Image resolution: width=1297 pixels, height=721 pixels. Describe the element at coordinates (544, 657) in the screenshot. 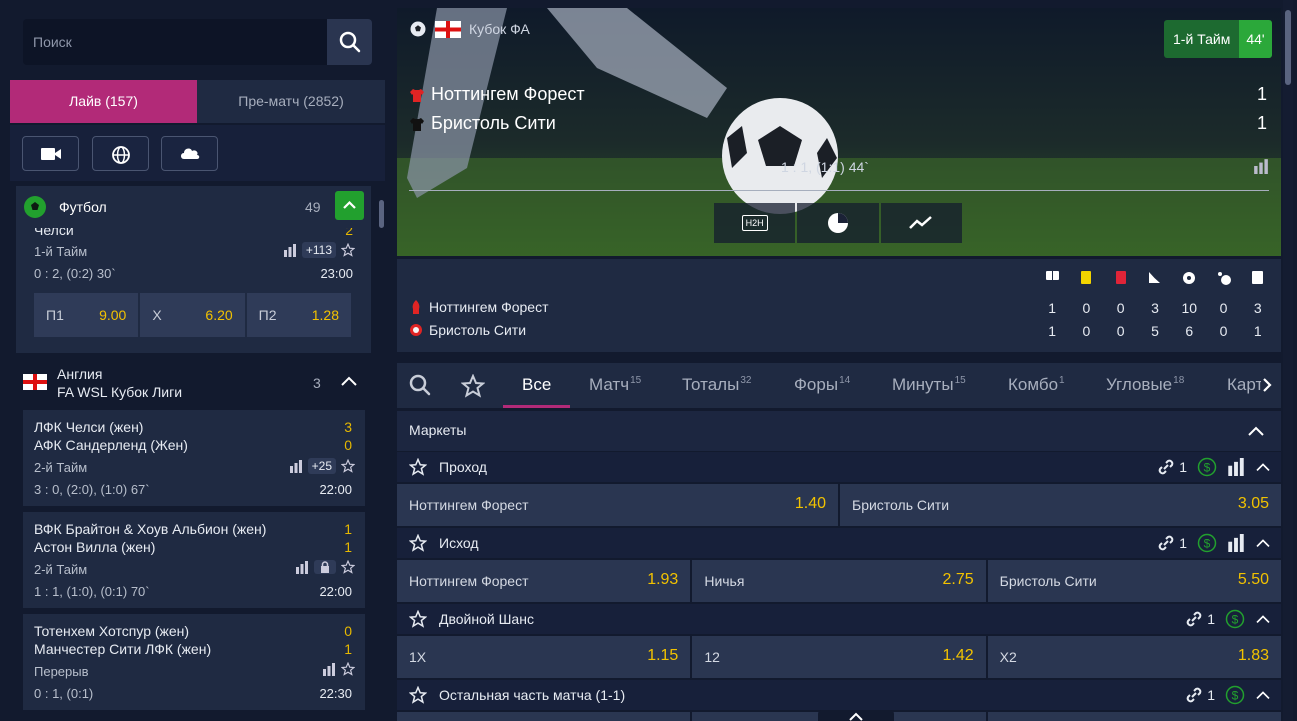

I see `odd-button: 1X 1.15` at that location.